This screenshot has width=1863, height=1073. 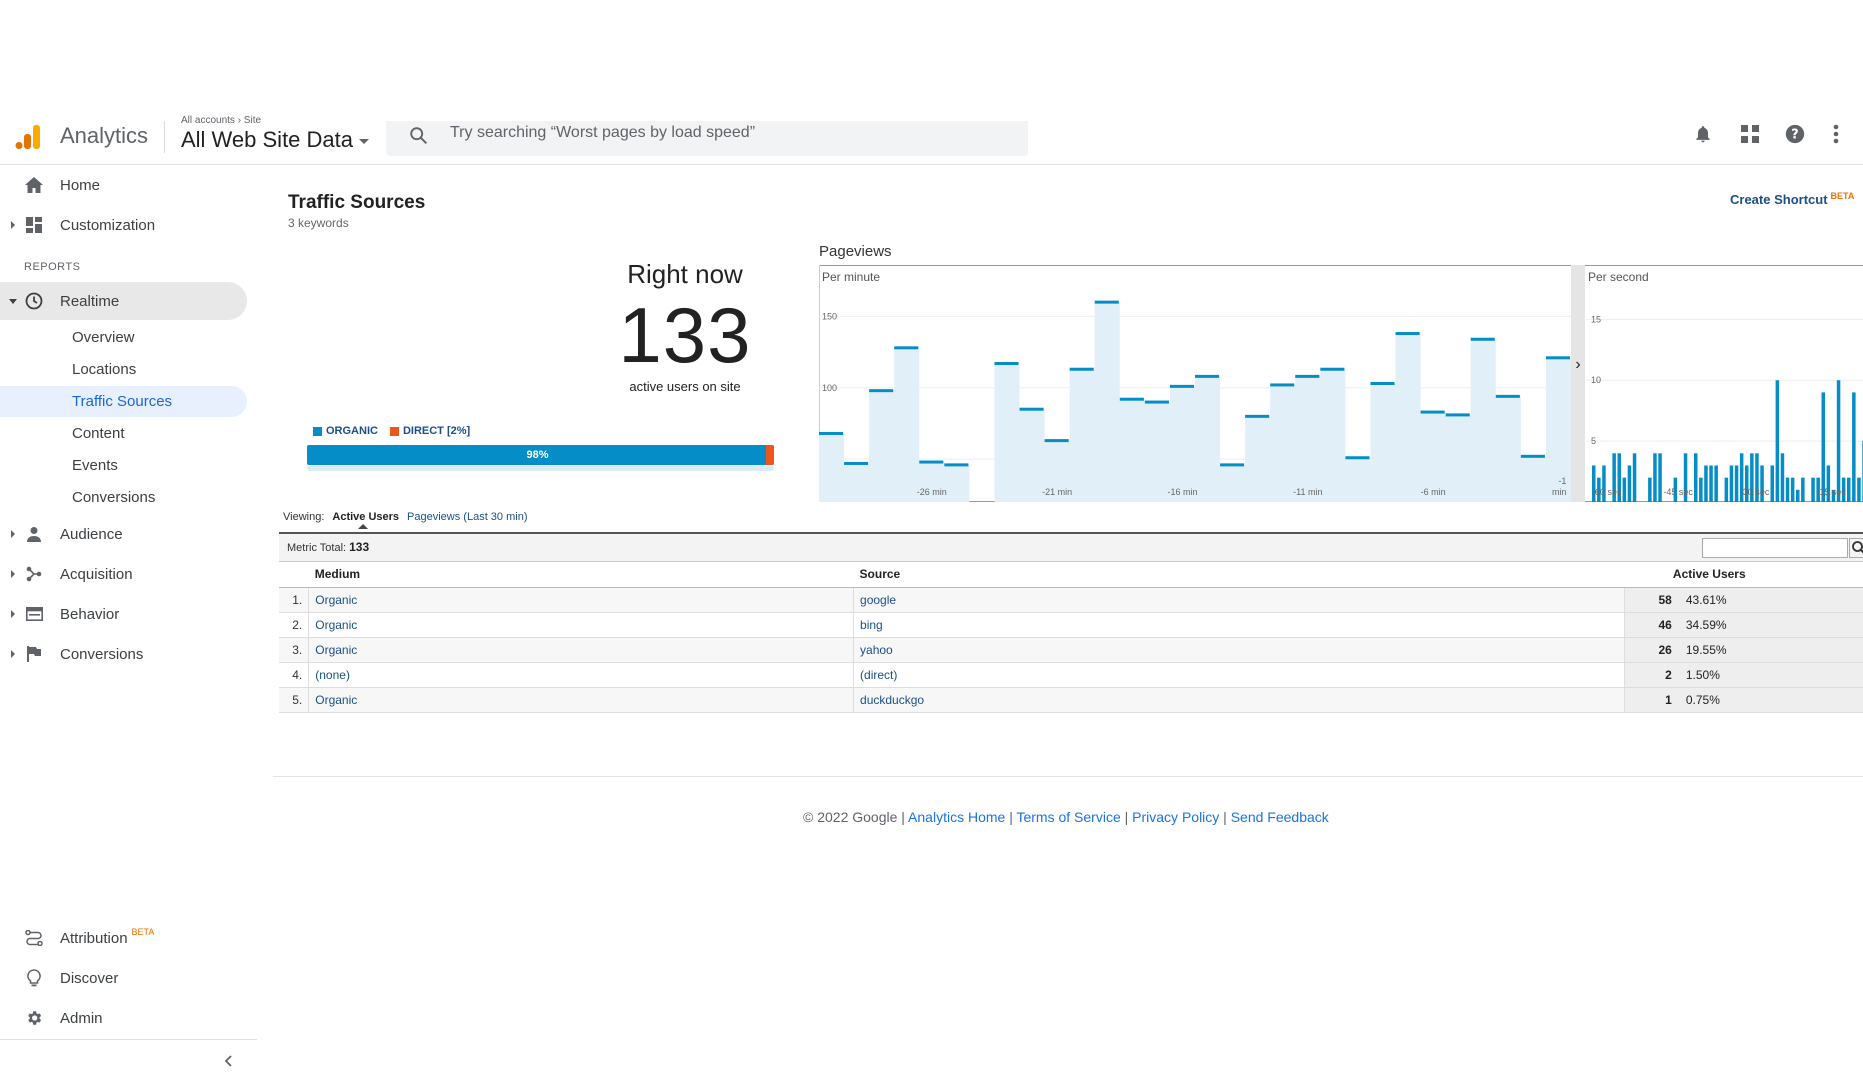 What do you see at coordinates (1593, 441) in the screenshot?
I see `y-tick-label: 5` at bounding box center [1593, 441].